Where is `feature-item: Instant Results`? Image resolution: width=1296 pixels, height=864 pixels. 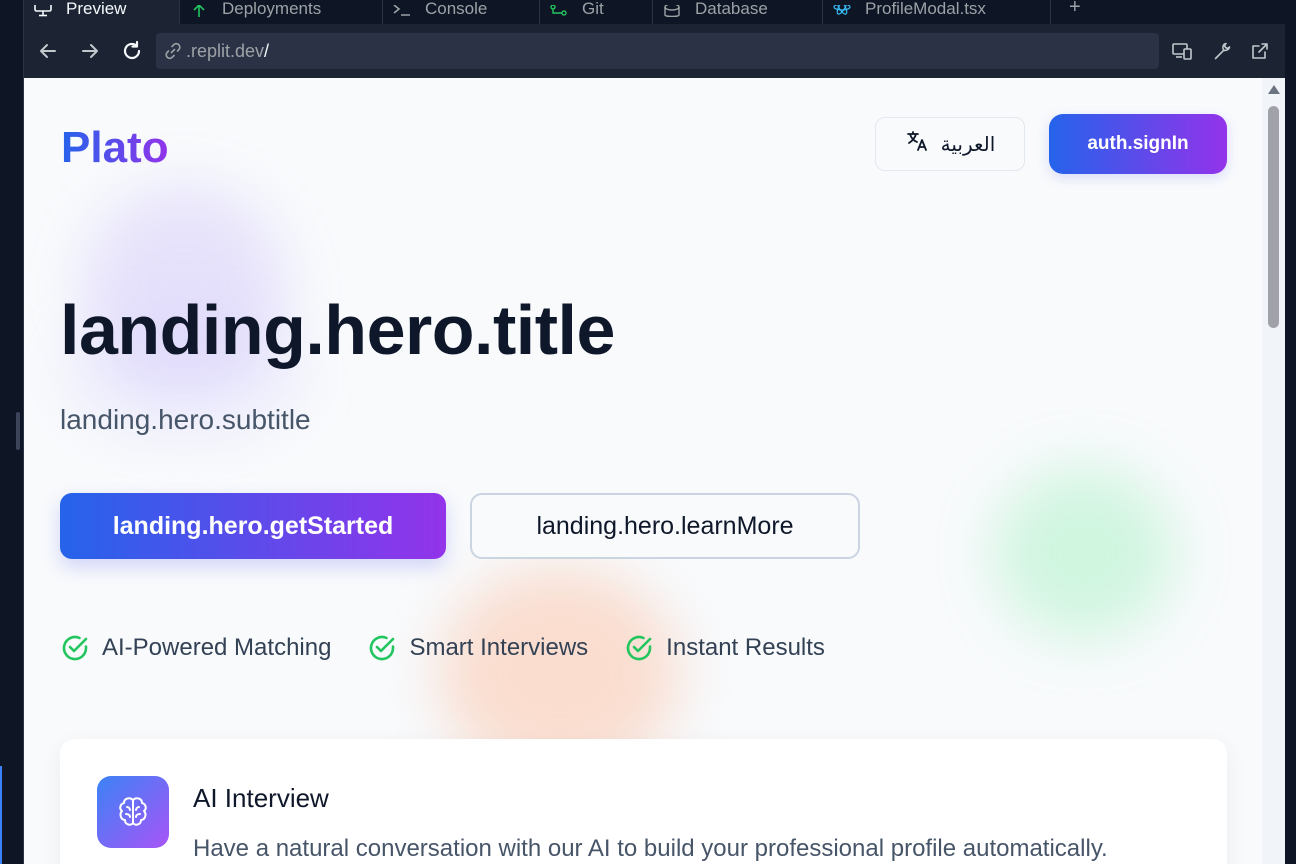 feature-item: Instant Results is located at coordinates (724, 648).